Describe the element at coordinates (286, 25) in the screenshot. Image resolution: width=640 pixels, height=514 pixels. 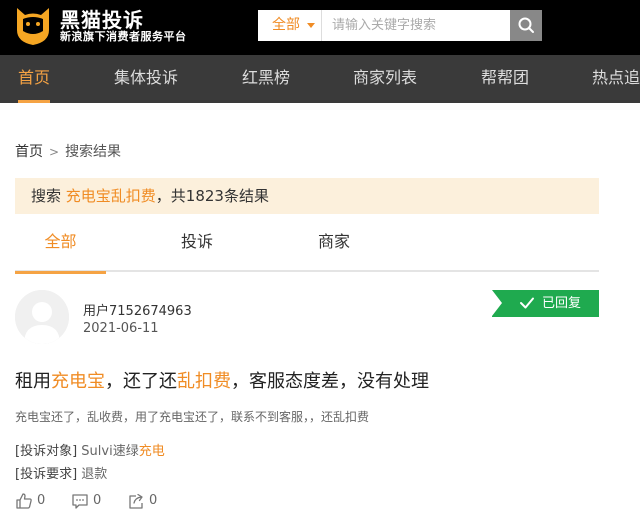
I see `search-scope-label: 全部` at that location.